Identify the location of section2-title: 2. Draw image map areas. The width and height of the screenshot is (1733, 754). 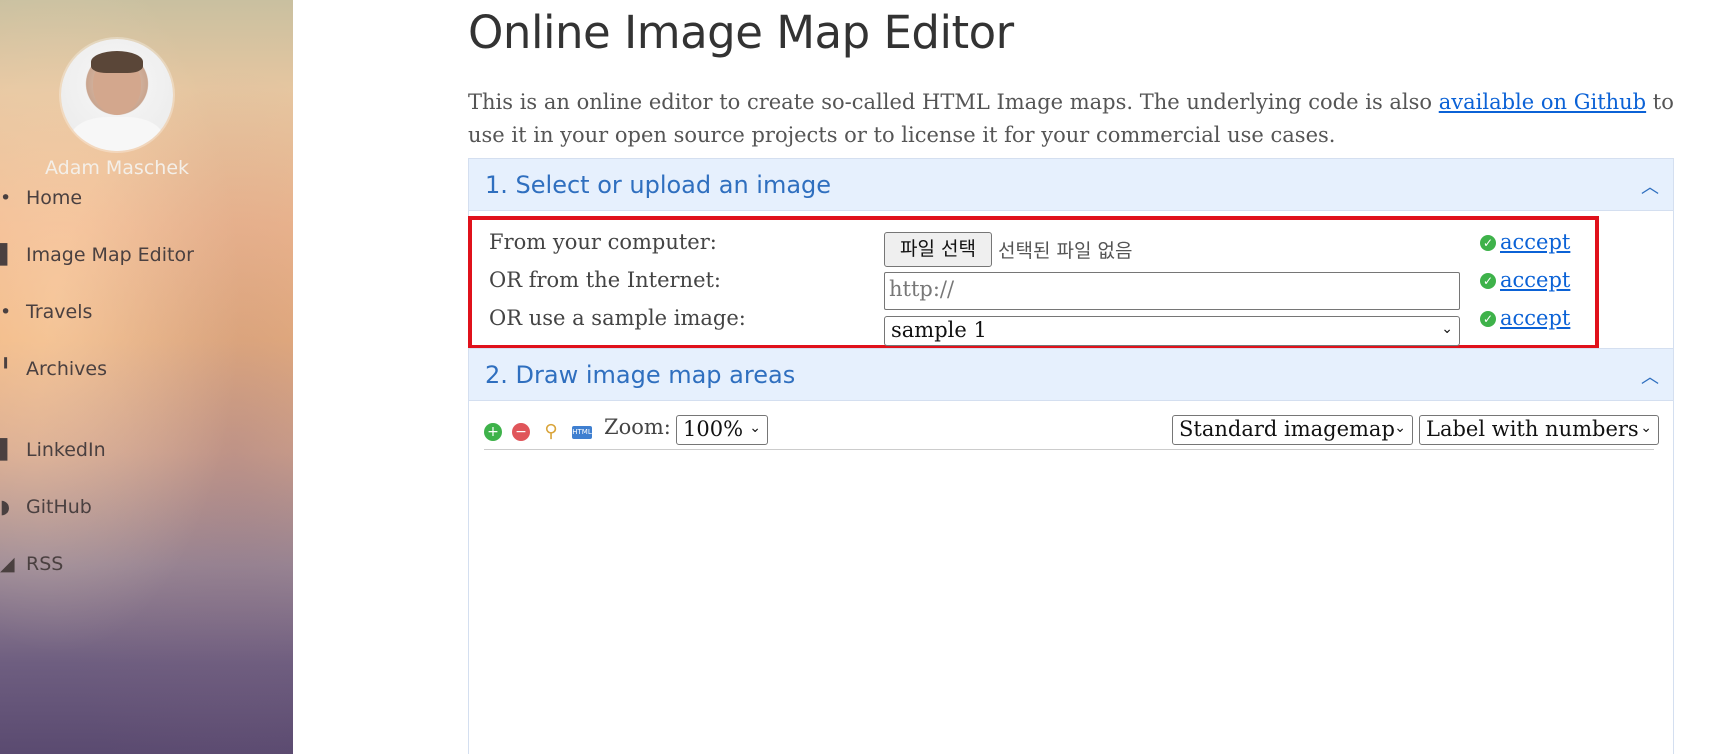
(640, 375).